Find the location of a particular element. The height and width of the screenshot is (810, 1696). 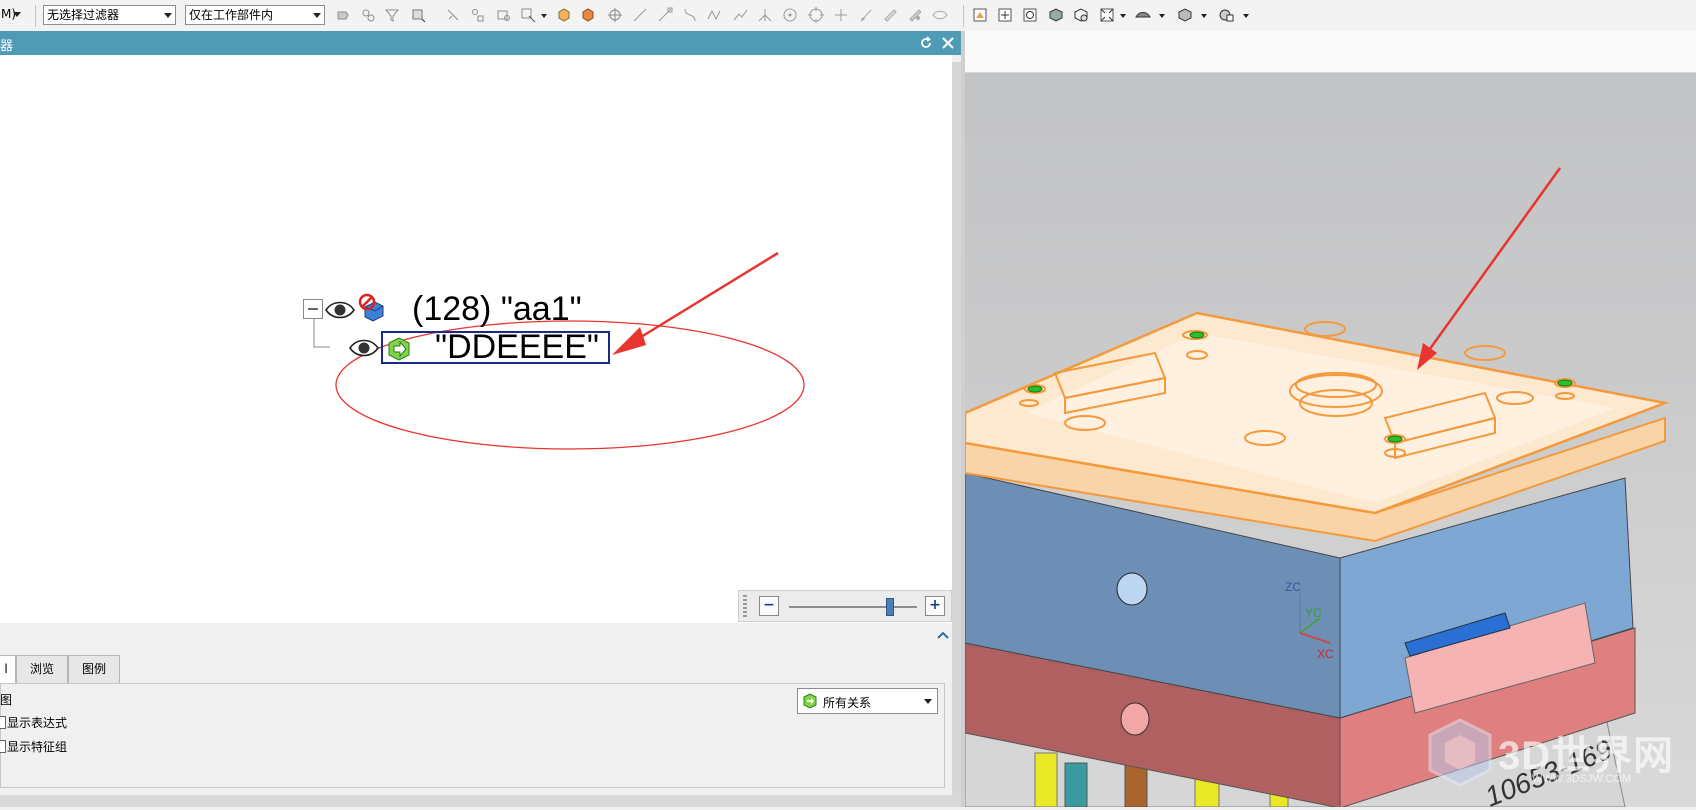

collapse-toggle is located at coordinates (313, 309).